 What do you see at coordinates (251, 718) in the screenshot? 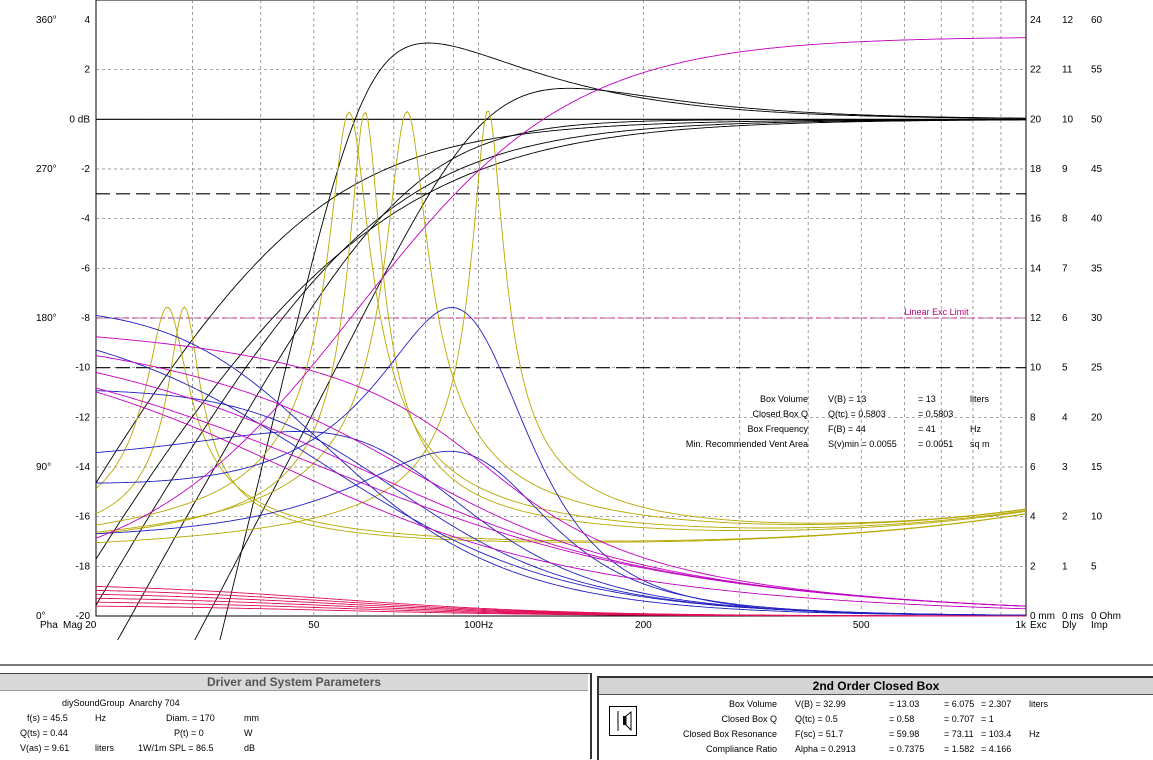
I see `param-diam-unit: mm` at bounding box center [251, 718].